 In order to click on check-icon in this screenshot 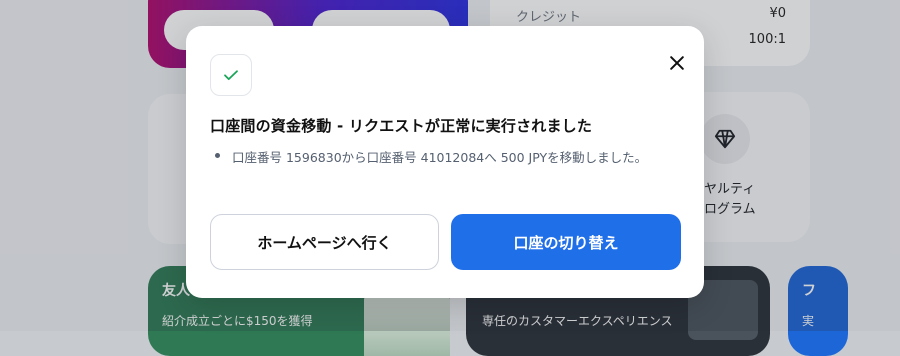, I will do `click(231, 75)`.